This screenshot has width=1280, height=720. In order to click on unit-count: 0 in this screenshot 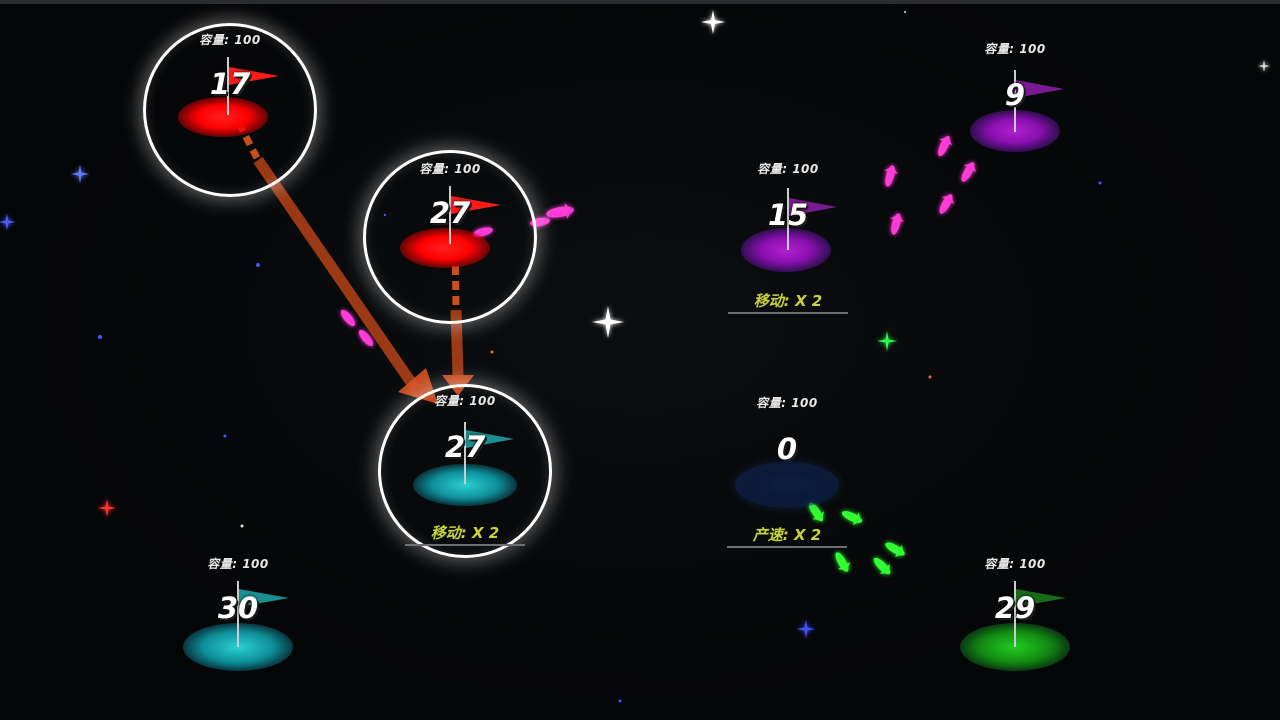, I will do `click(787, 449)`.